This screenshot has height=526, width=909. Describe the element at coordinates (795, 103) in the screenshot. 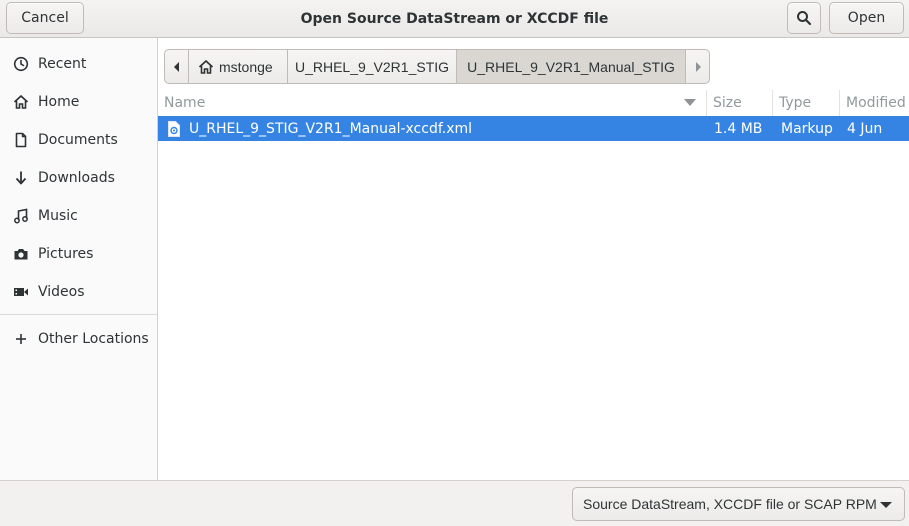

I see `column-header-label: Type` at that location.